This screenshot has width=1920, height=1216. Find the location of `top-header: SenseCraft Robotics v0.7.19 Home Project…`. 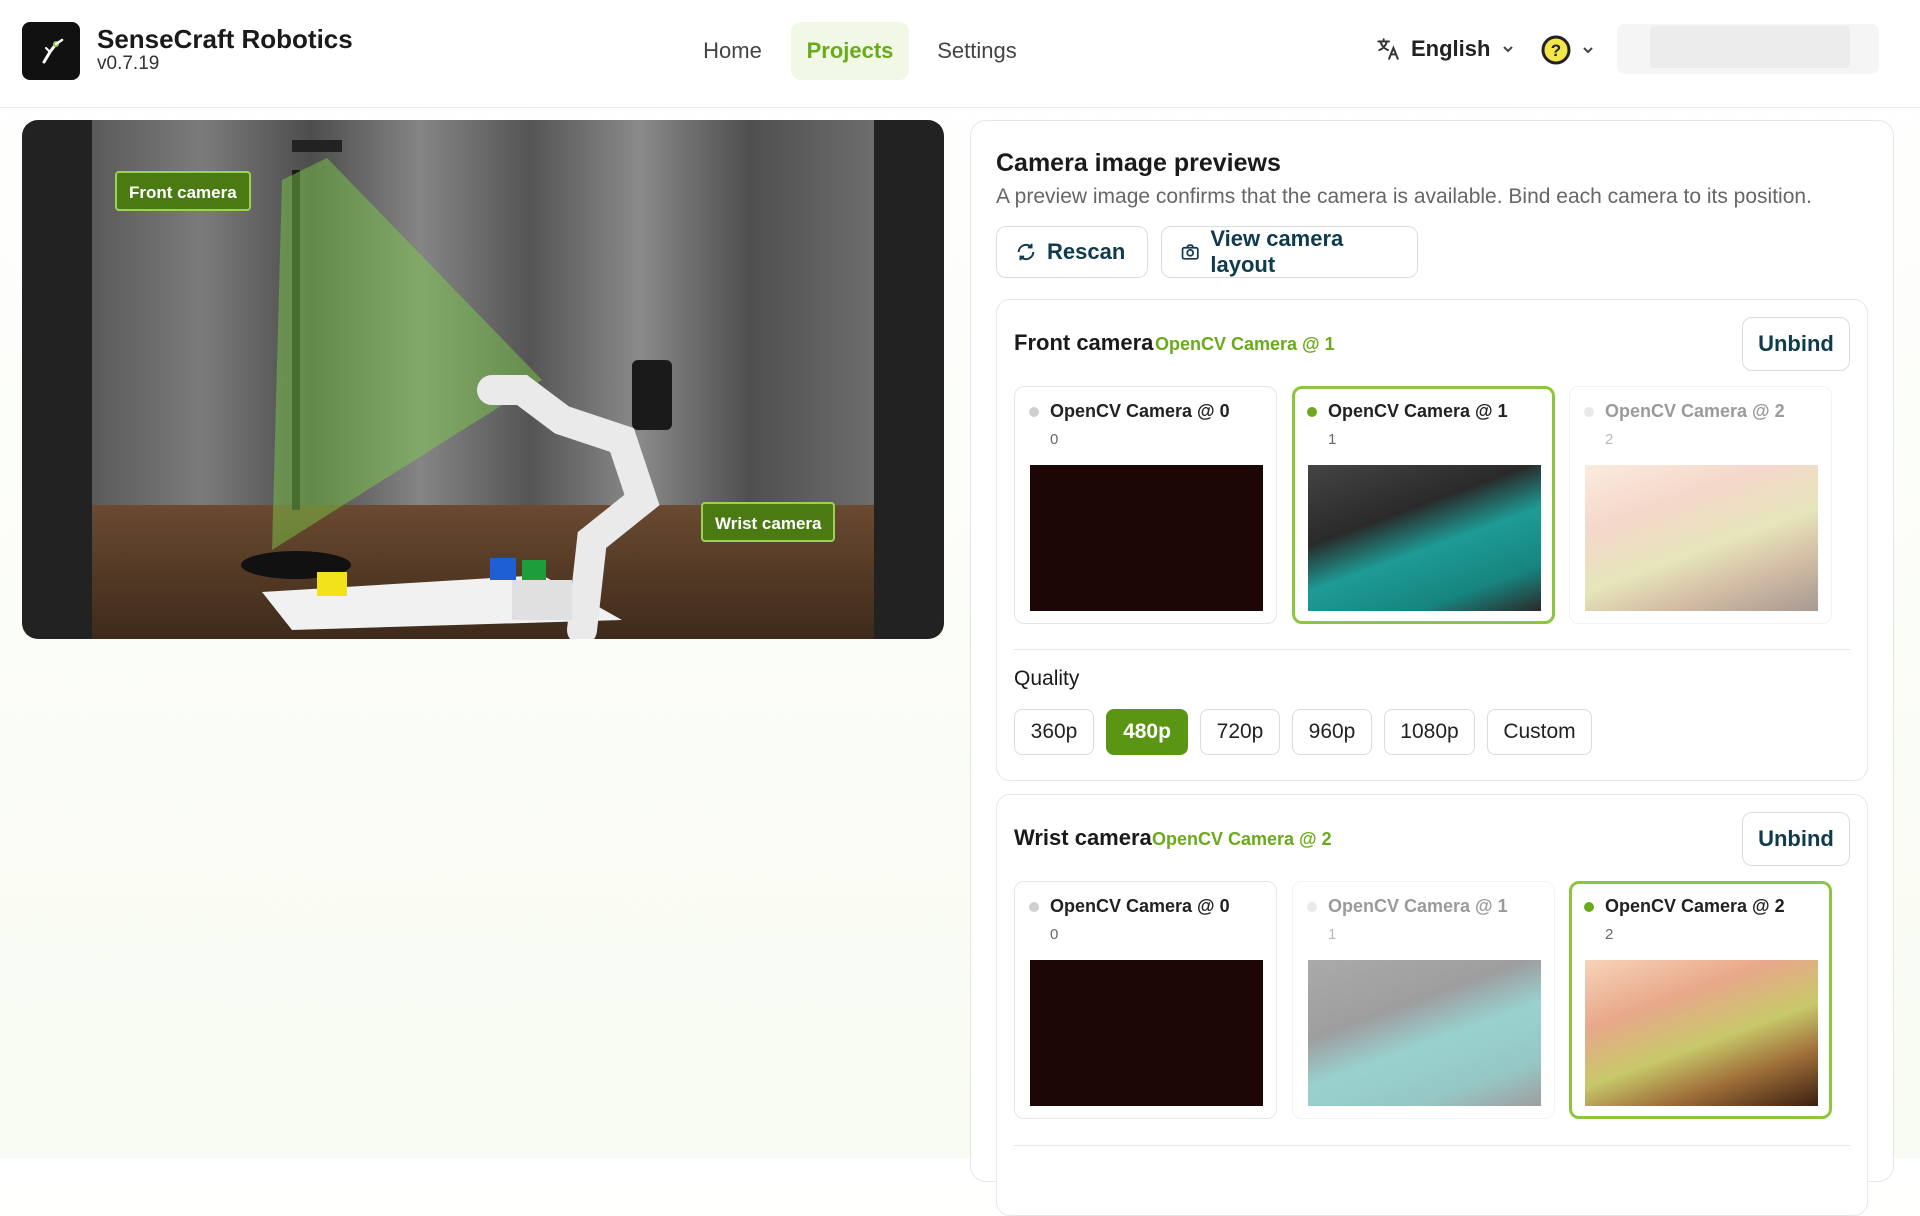

top-header: SenseCraft Robotics v0.7.19 Home Project… is located at coordinates (960, 54).